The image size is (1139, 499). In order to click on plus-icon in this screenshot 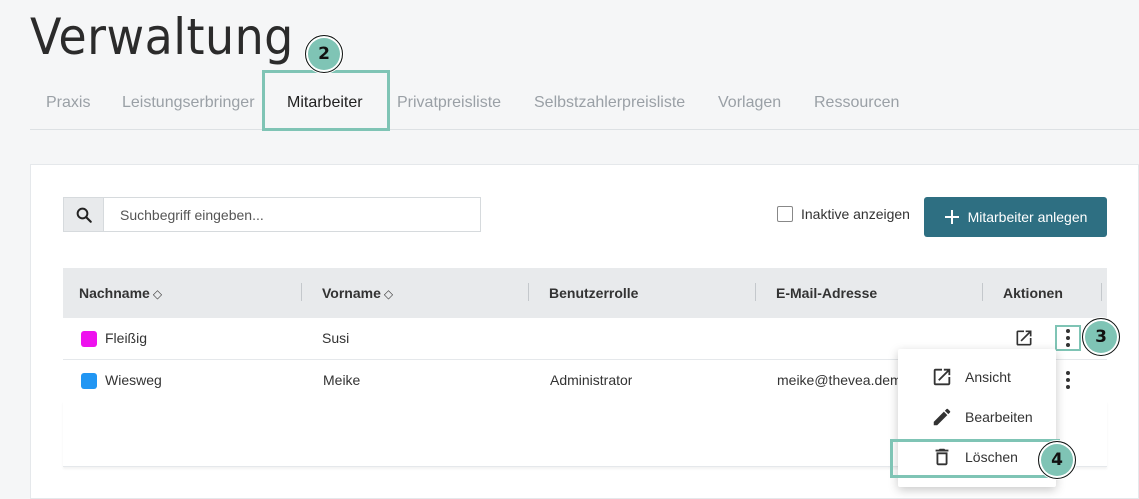, I will do `click(951, 217)`.